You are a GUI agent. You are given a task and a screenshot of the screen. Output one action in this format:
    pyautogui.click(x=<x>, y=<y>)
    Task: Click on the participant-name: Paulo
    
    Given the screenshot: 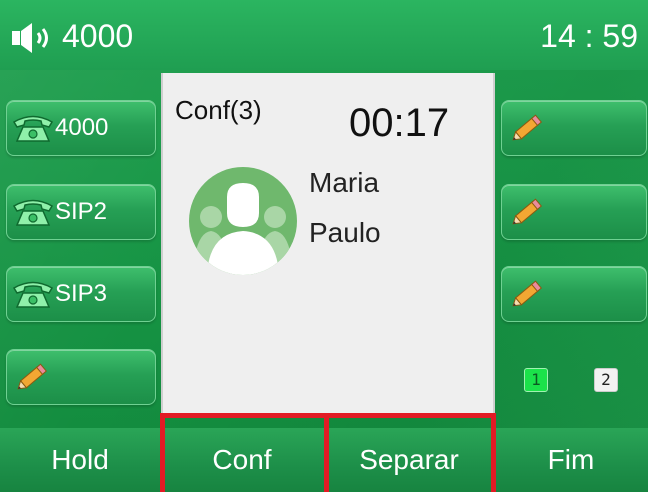 What is the action you would take?
    pyautogui.click(x=345, y=232)
    